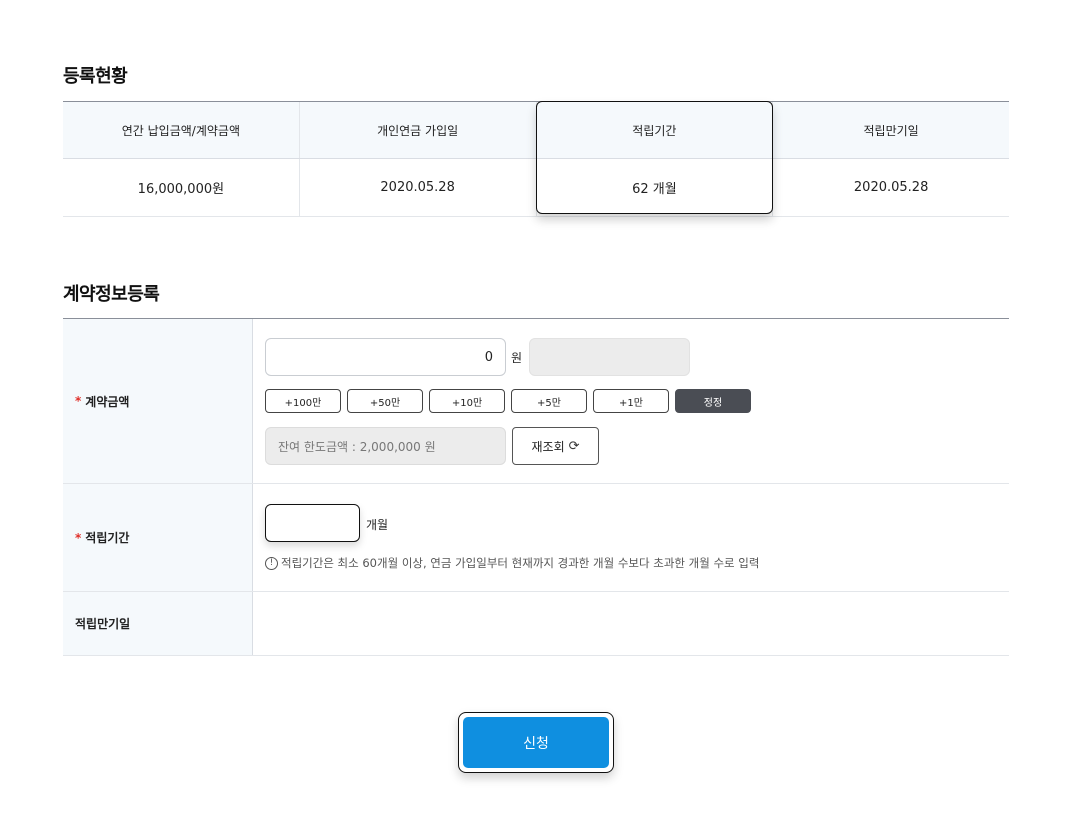 The height and width of the screenshot is (826, 1072). I want to click on add-50man-button: +50만, so click(385, 401).